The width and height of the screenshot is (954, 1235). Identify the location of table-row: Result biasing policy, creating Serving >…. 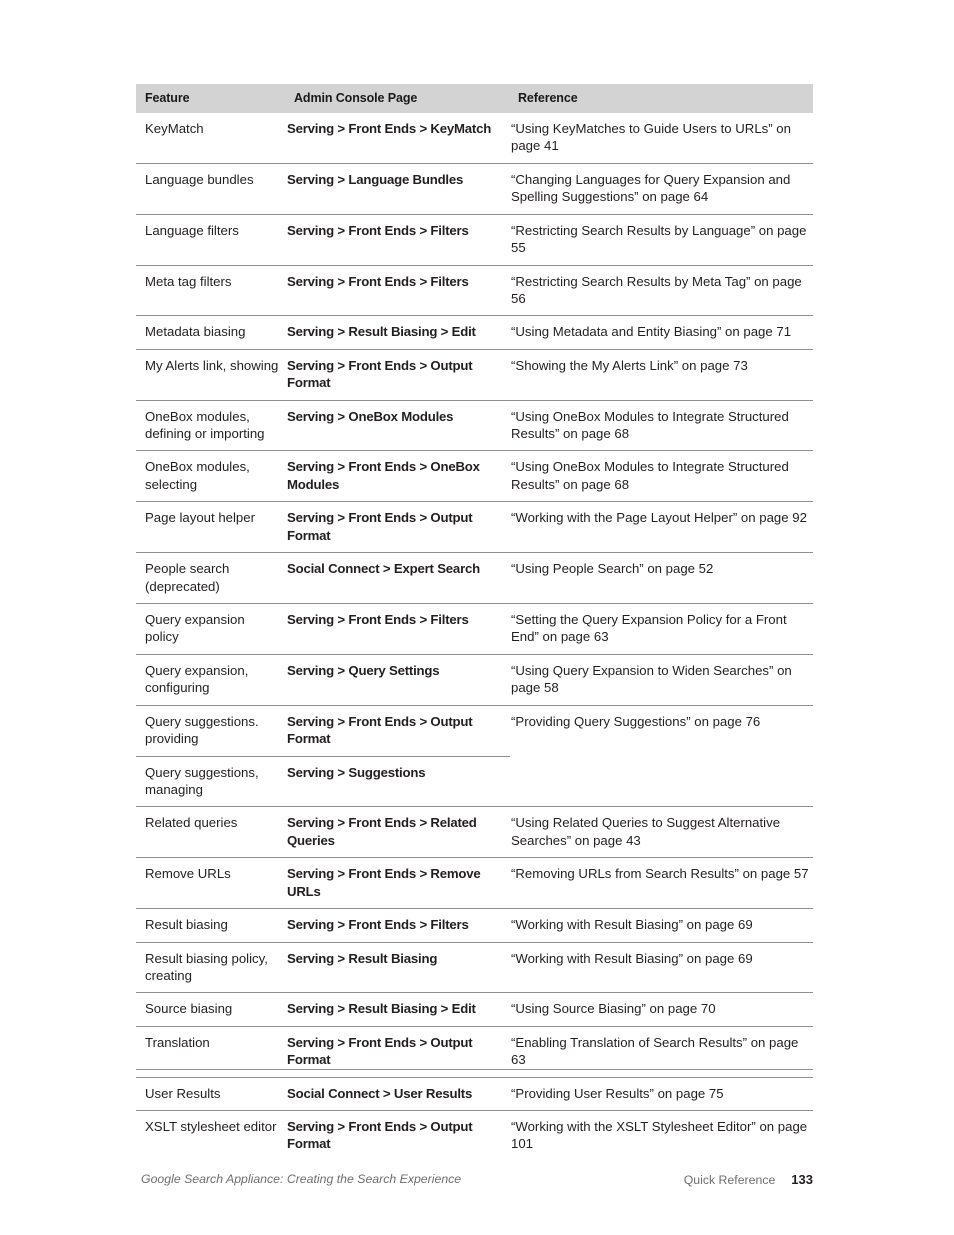
(474, 967).